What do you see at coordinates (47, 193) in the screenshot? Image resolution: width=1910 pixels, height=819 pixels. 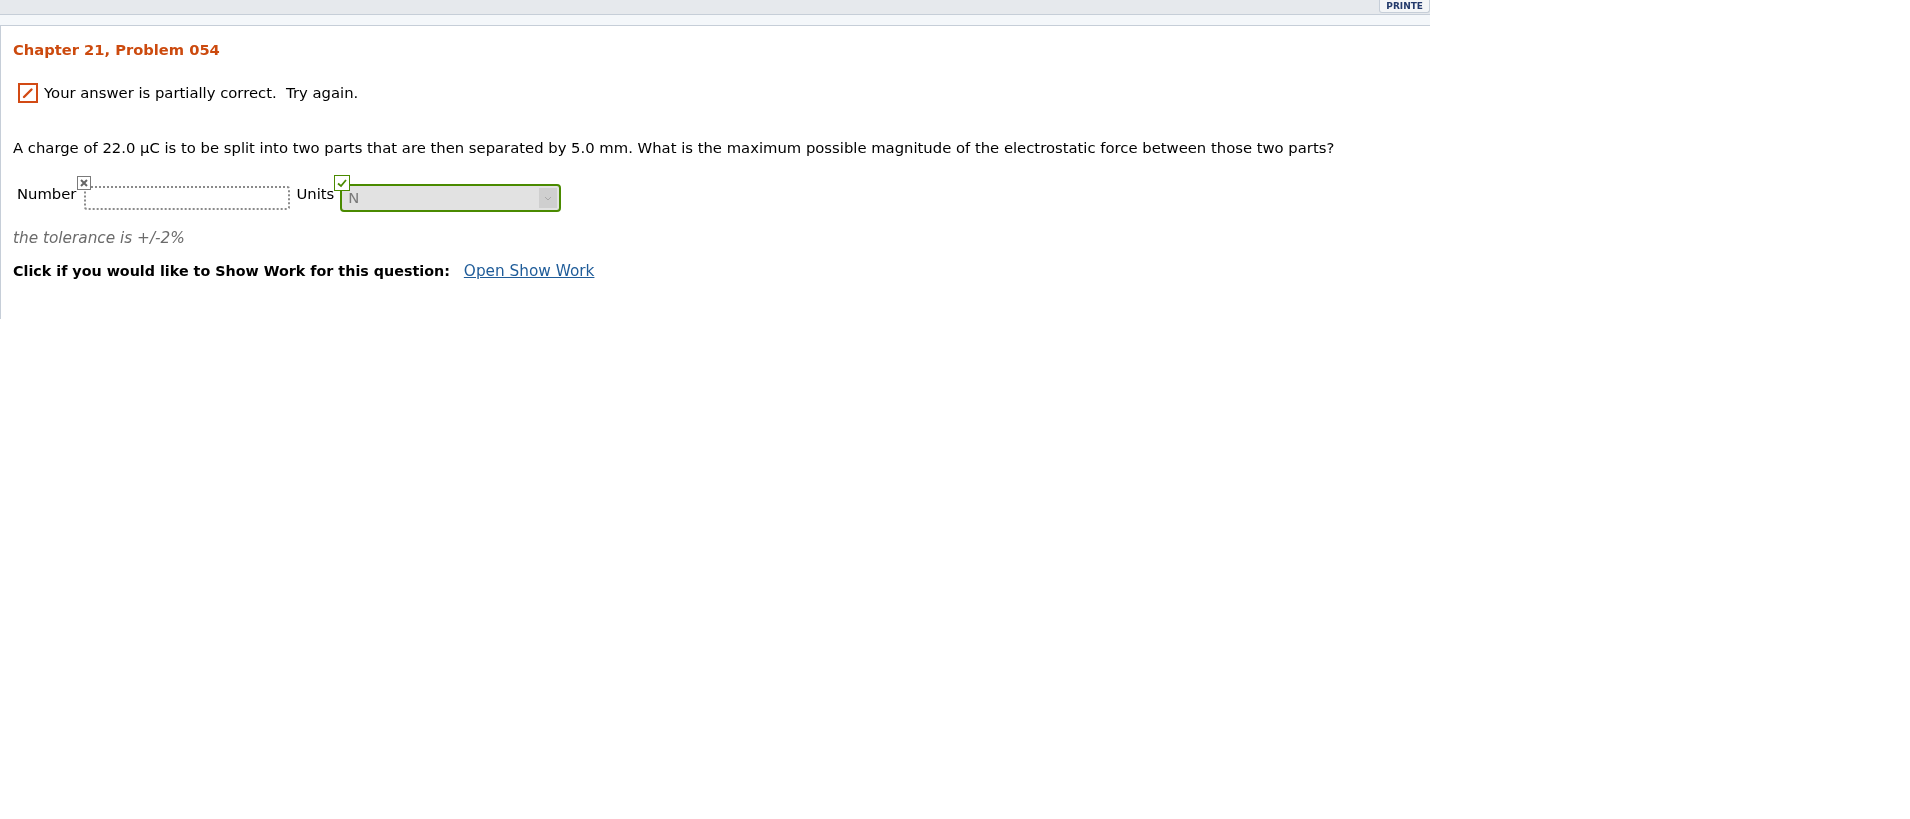 I see `field-label: Number` at bounding box center [47, 193].